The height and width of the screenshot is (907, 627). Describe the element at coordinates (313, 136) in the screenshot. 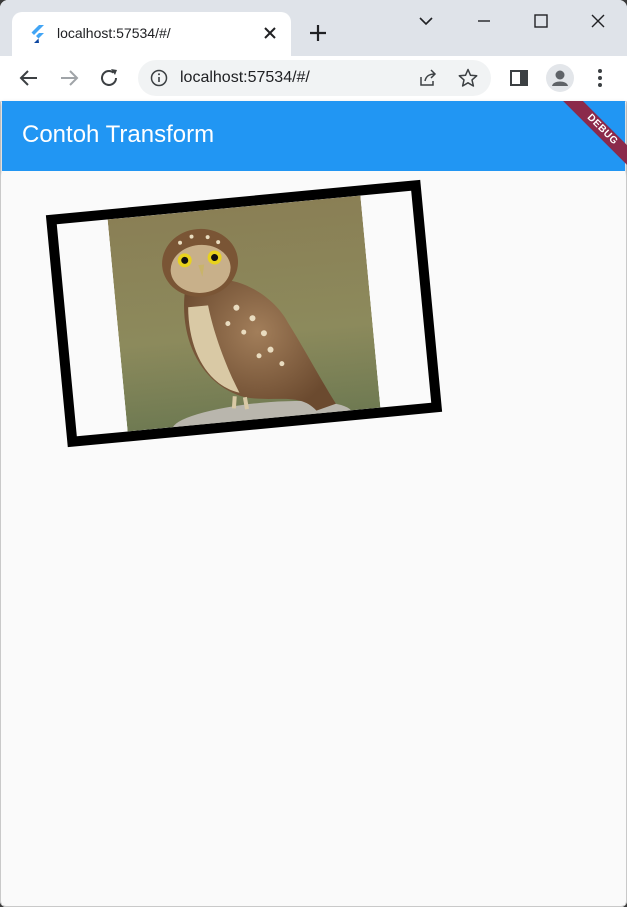

I see `app-bar: Contoh Transform` at that location.